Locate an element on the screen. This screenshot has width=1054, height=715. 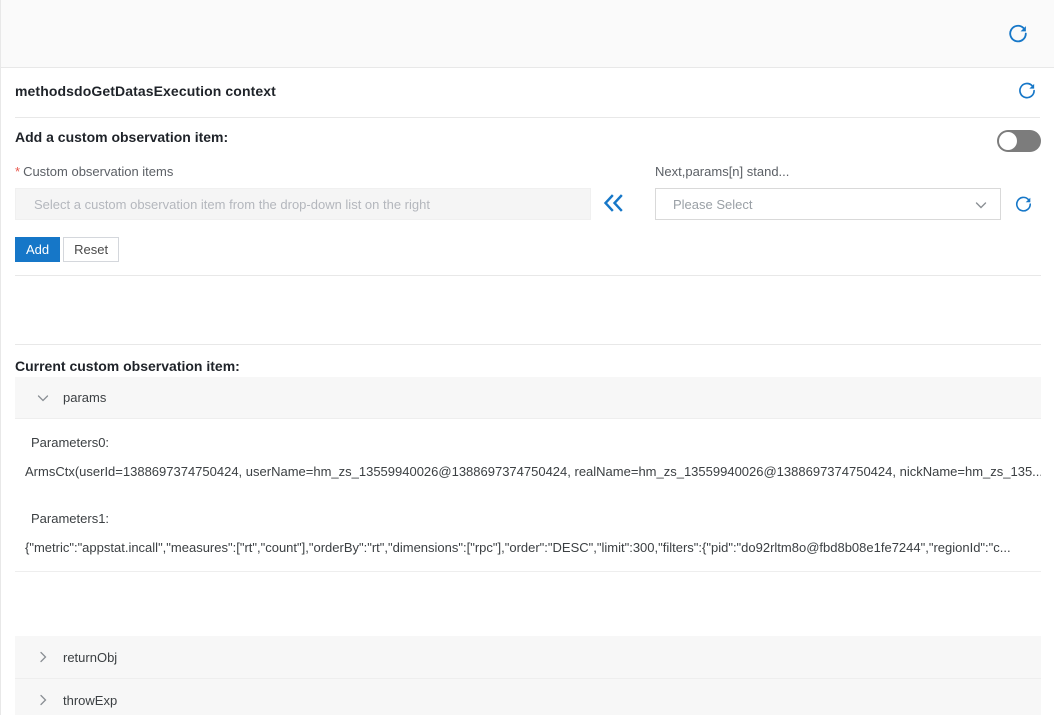
collapse-throwExp: throwExp is located at coordinates (528, 697).